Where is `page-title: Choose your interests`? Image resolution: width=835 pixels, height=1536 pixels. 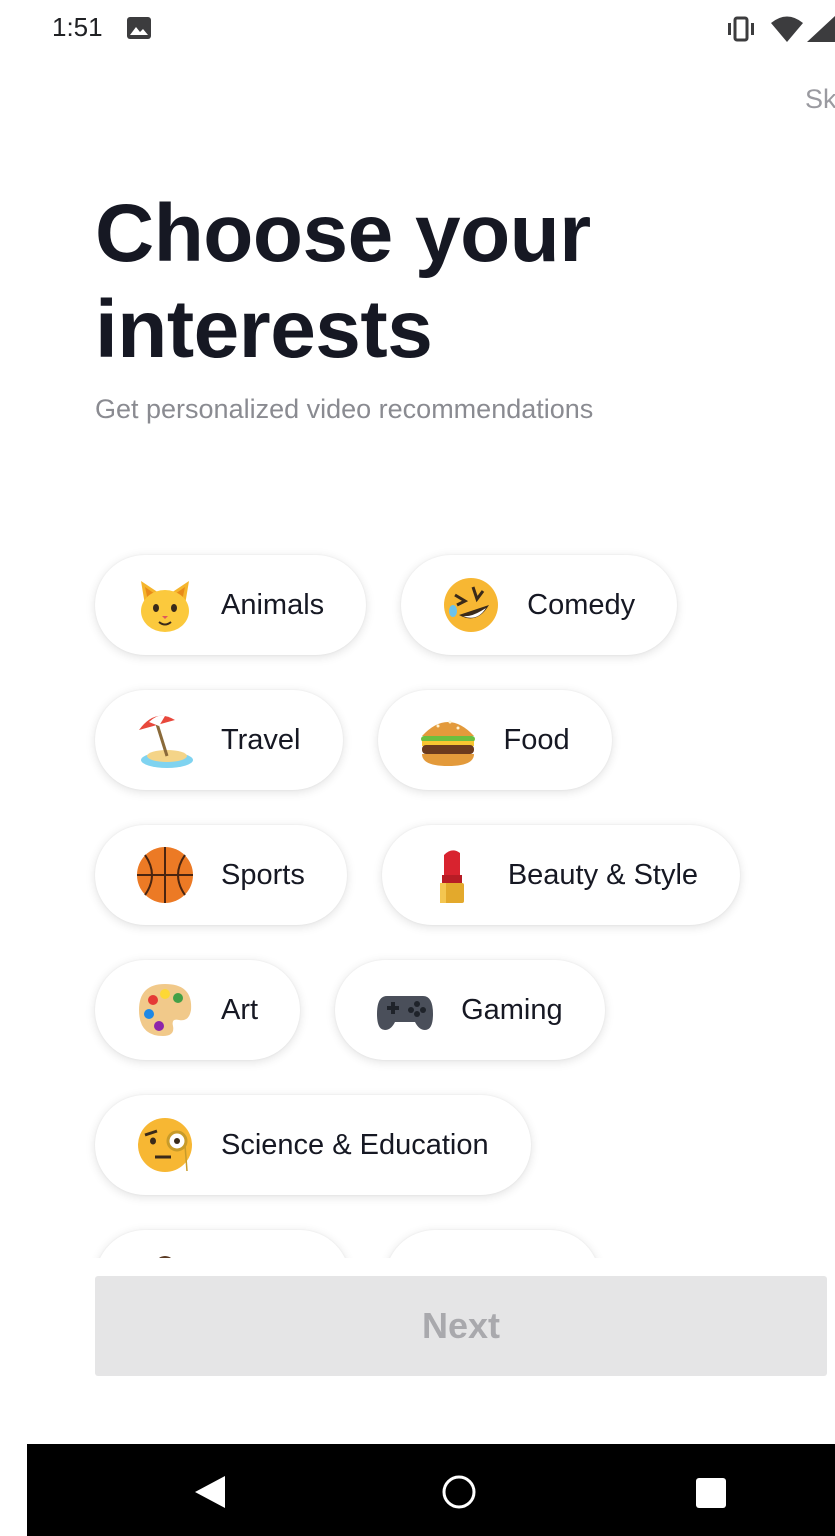
page-title: Choose your interests is located at coordinates (343, 281).